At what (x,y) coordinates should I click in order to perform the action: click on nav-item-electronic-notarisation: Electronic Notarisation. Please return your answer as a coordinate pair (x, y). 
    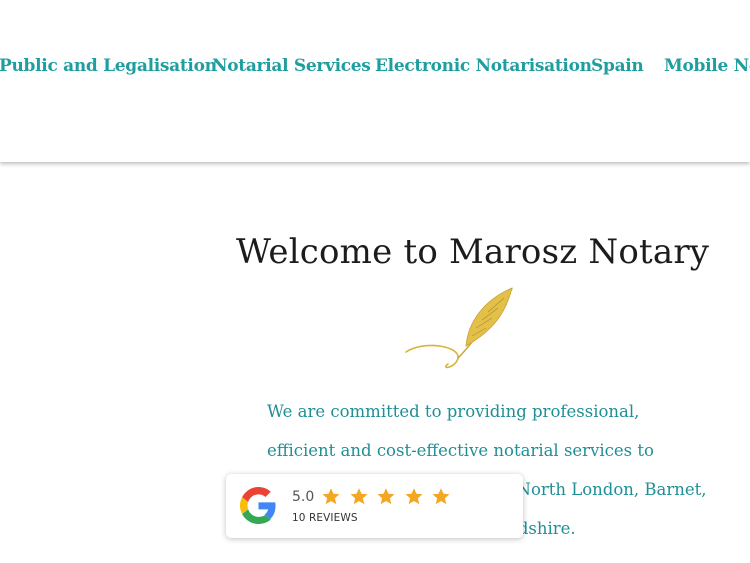
    Looking at the image, I should click on (483, 66).